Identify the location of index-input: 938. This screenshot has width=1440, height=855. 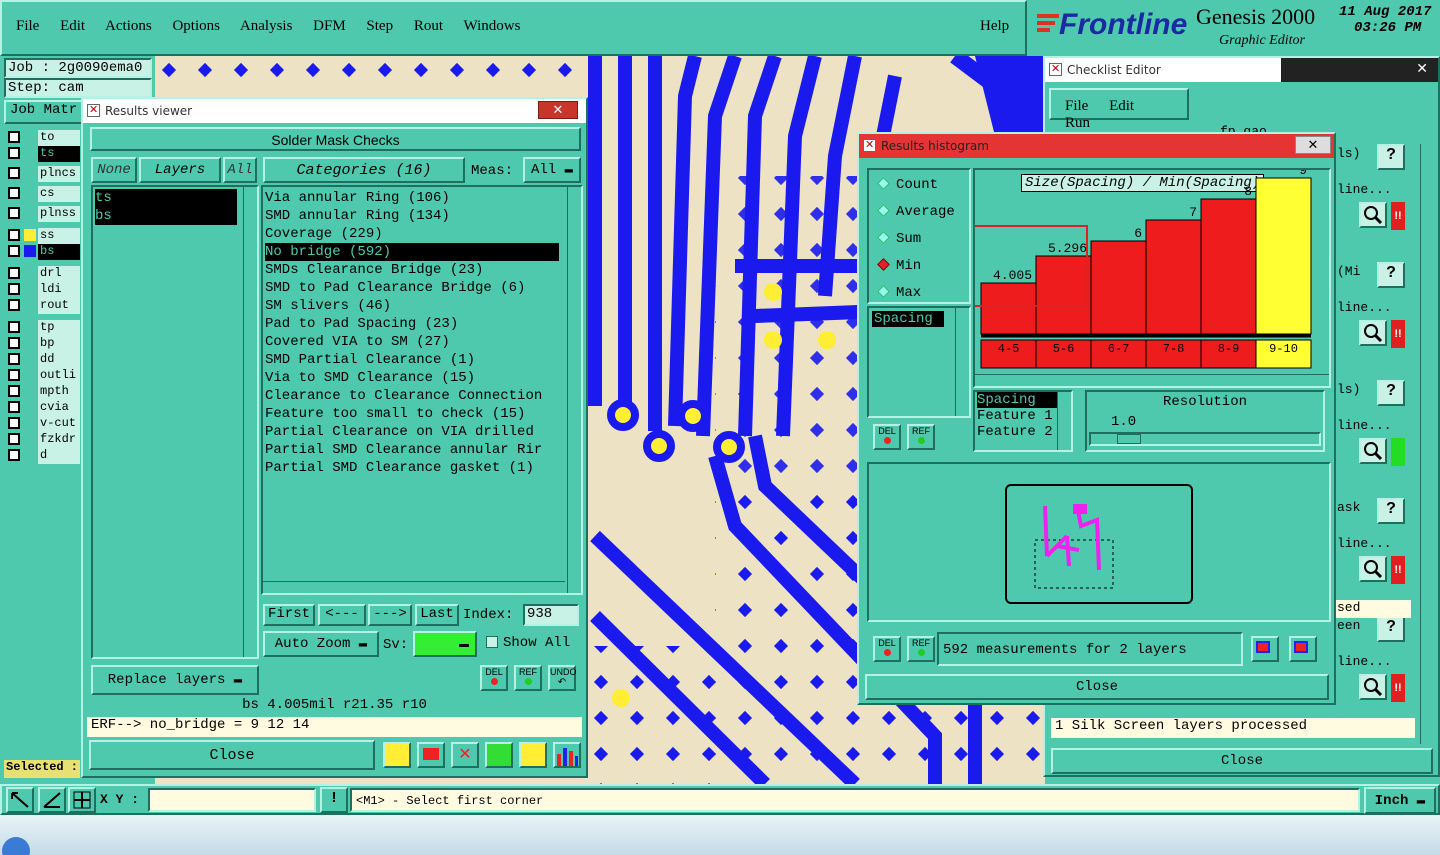
(551, 615).